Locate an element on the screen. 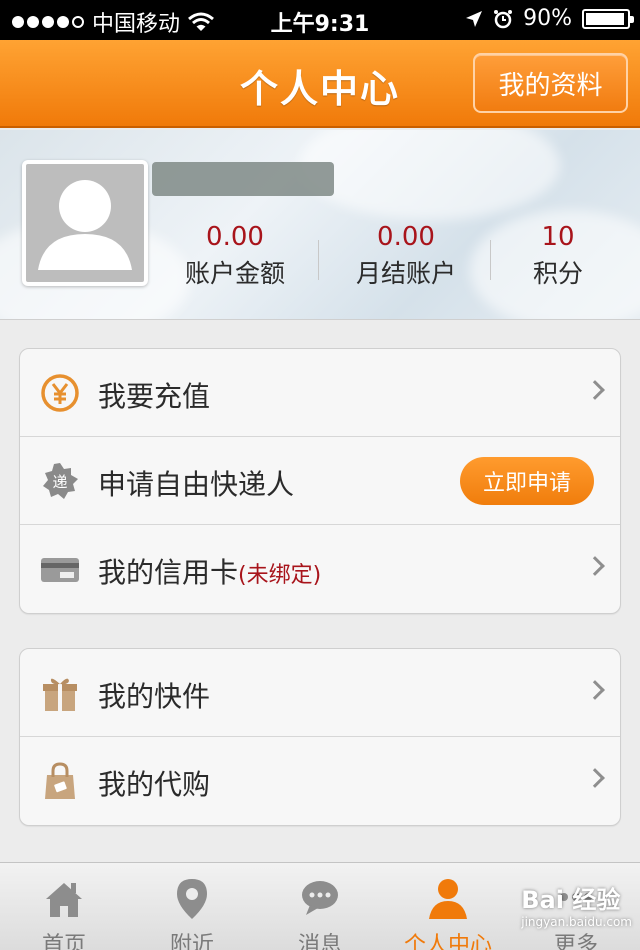  menu-item-label: 我要充值 is located at coordinates (154, 396).